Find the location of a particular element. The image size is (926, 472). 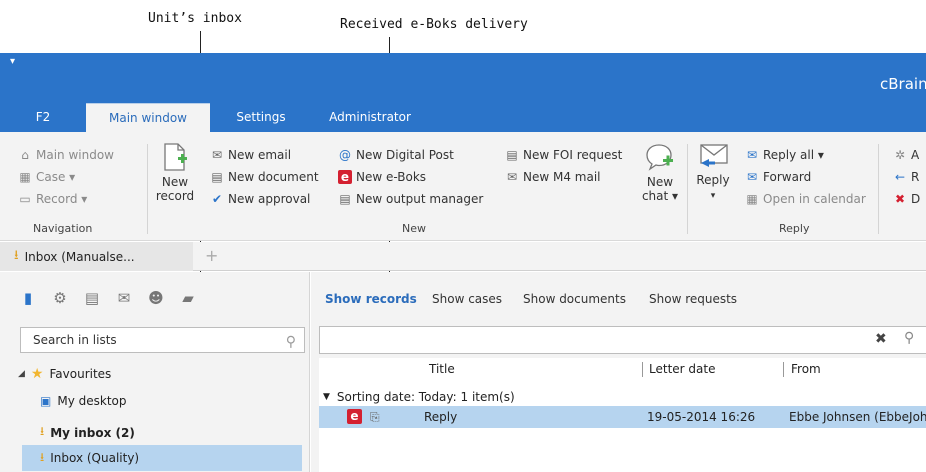

persons-list-icon: ☻ is located at coordinates (156, 298).